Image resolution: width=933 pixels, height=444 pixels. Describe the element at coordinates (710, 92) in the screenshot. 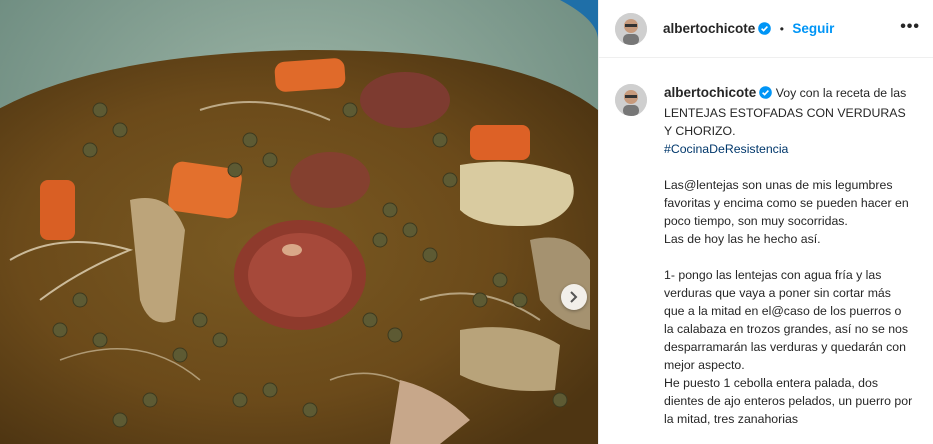

I see `caption-username: albertochicote` at that location.